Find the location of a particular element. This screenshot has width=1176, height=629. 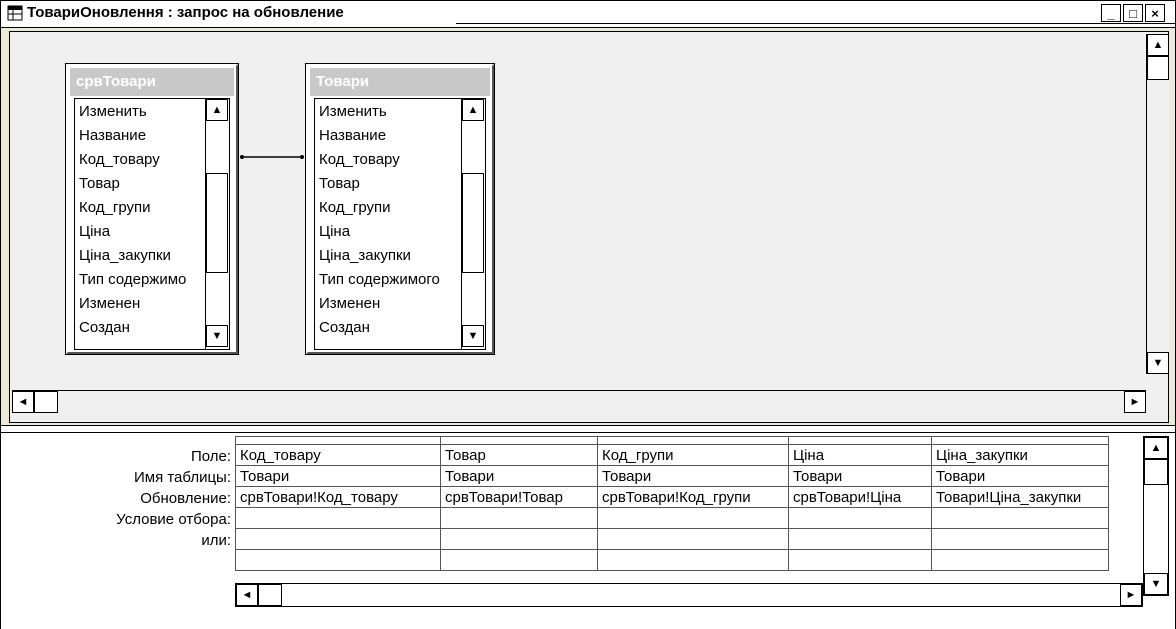

table-title: срвТовари is located at coordinates (152, 82).